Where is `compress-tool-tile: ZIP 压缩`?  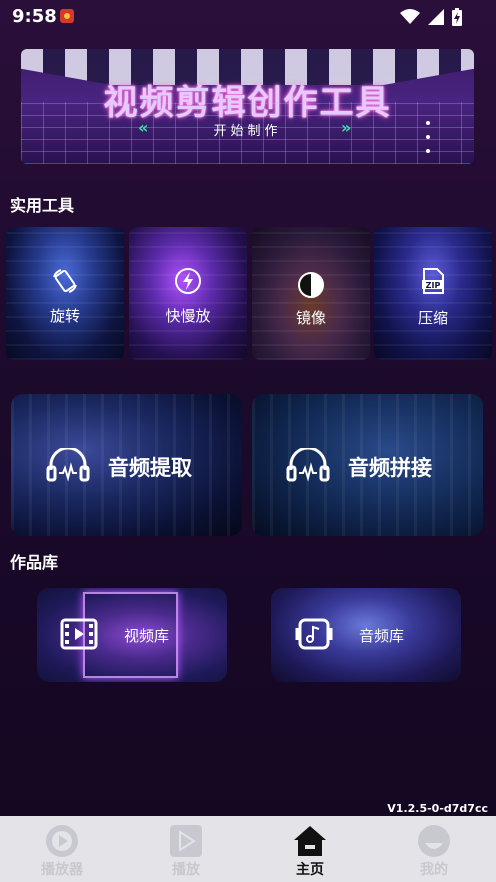
compress-tool-tile: ZIP 压缩 is located at coordinates (433, 293).